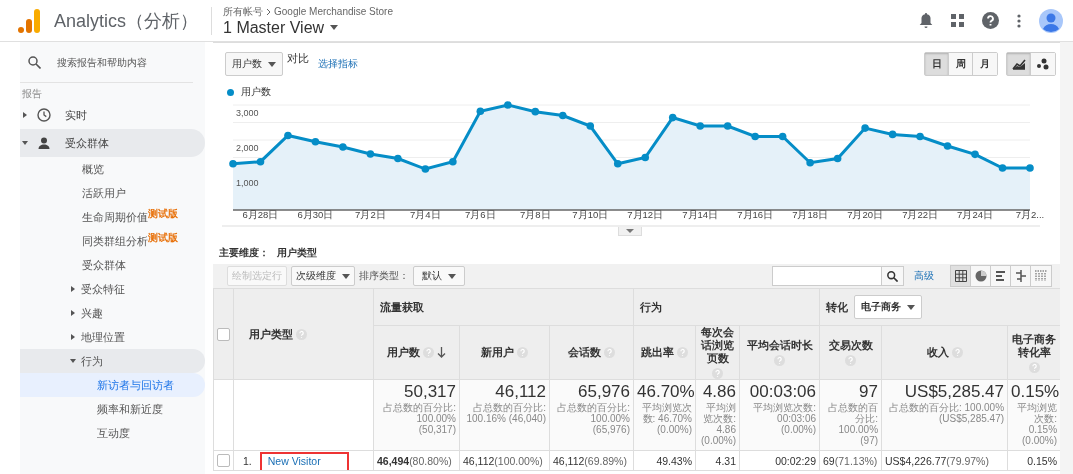  What do you see at coordinates (497, 352) in the screenshot?
I see `column-header: 新用户` at bounding box center [497, 352].